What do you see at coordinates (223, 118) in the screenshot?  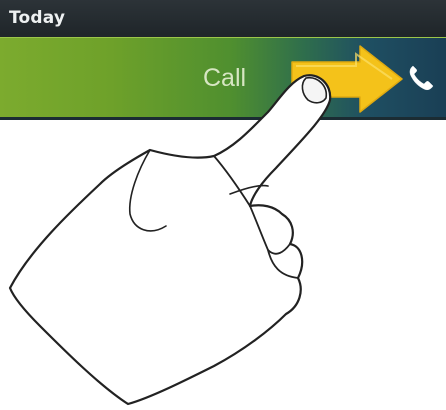 I see `divider` at bounding box center [223, 118].